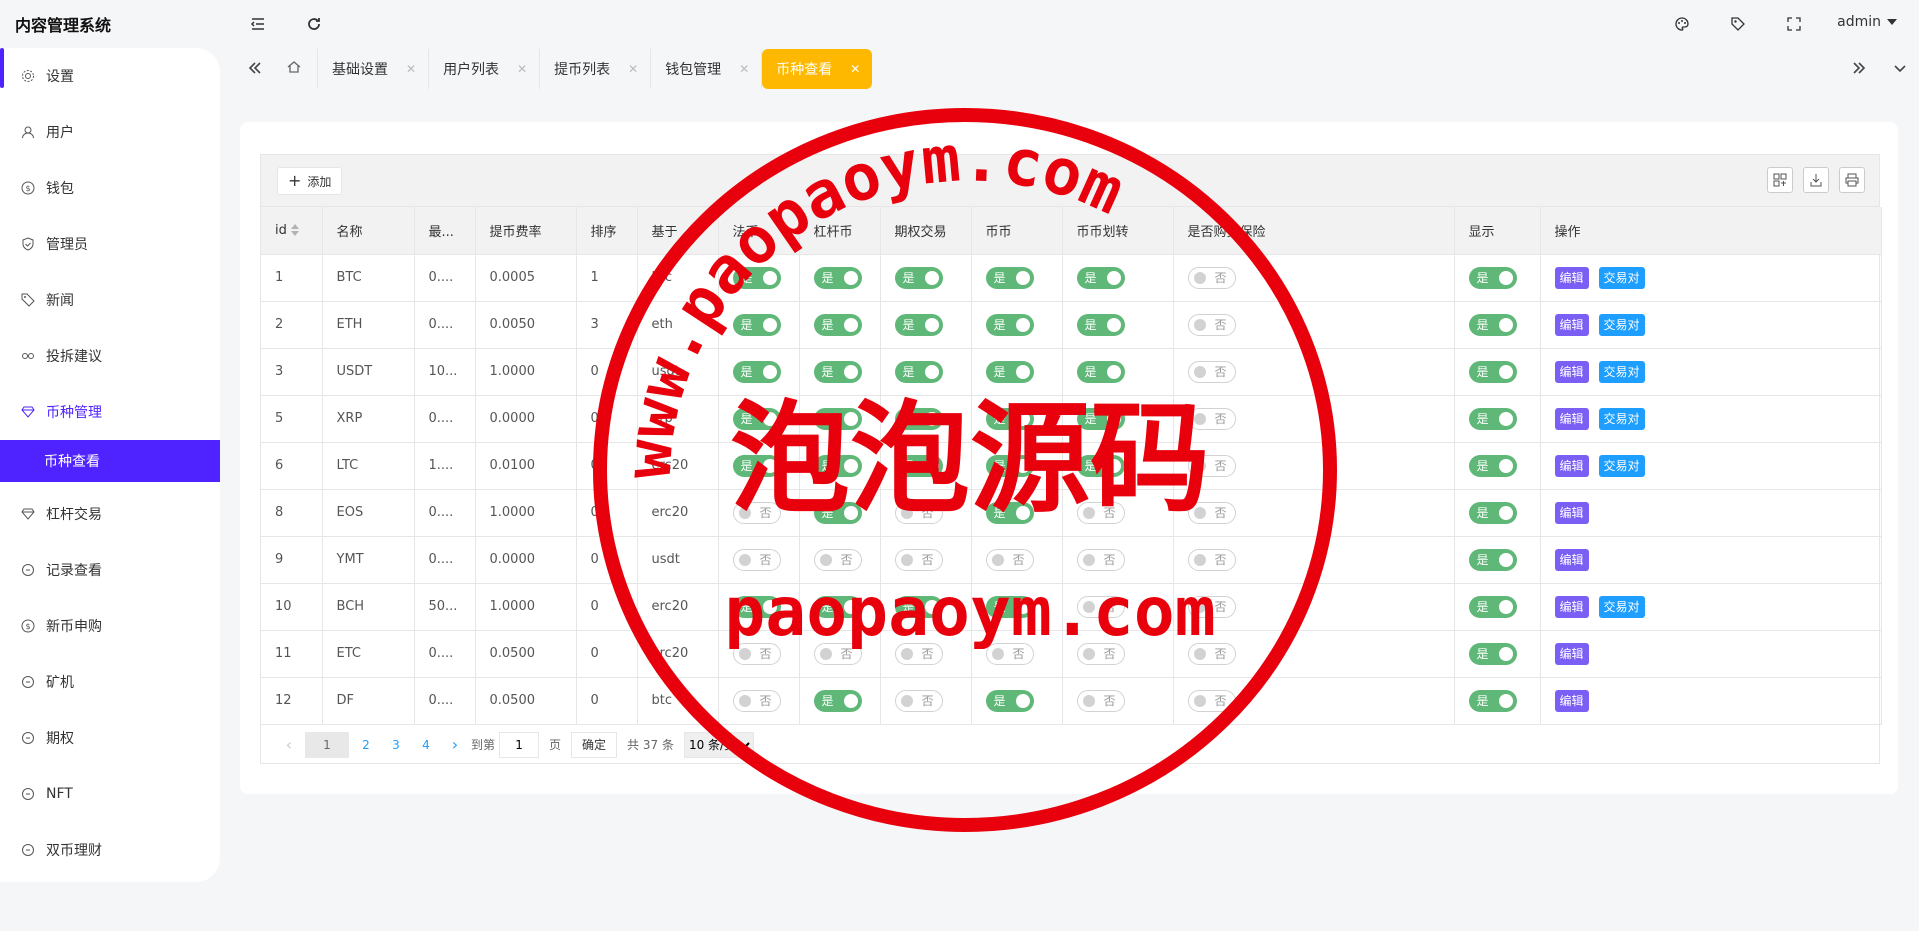  I want to click on tab-coin-view: 币种查看 ✕, so click(817, 69).